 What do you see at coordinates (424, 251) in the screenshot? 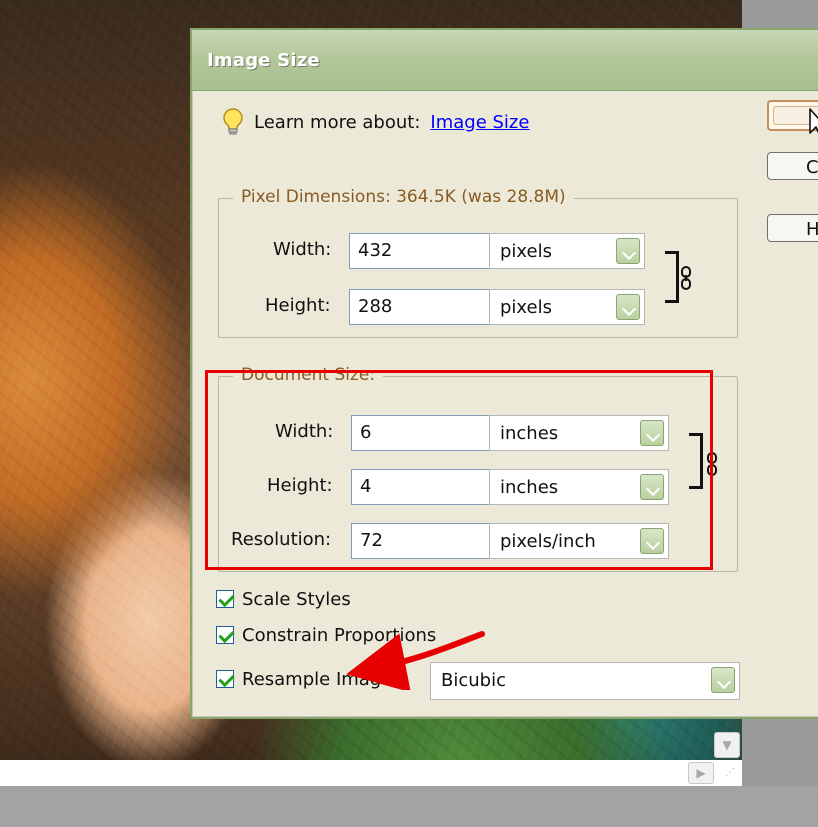
I see `pixel-width-input: 432` at bounding box center [424, 251].